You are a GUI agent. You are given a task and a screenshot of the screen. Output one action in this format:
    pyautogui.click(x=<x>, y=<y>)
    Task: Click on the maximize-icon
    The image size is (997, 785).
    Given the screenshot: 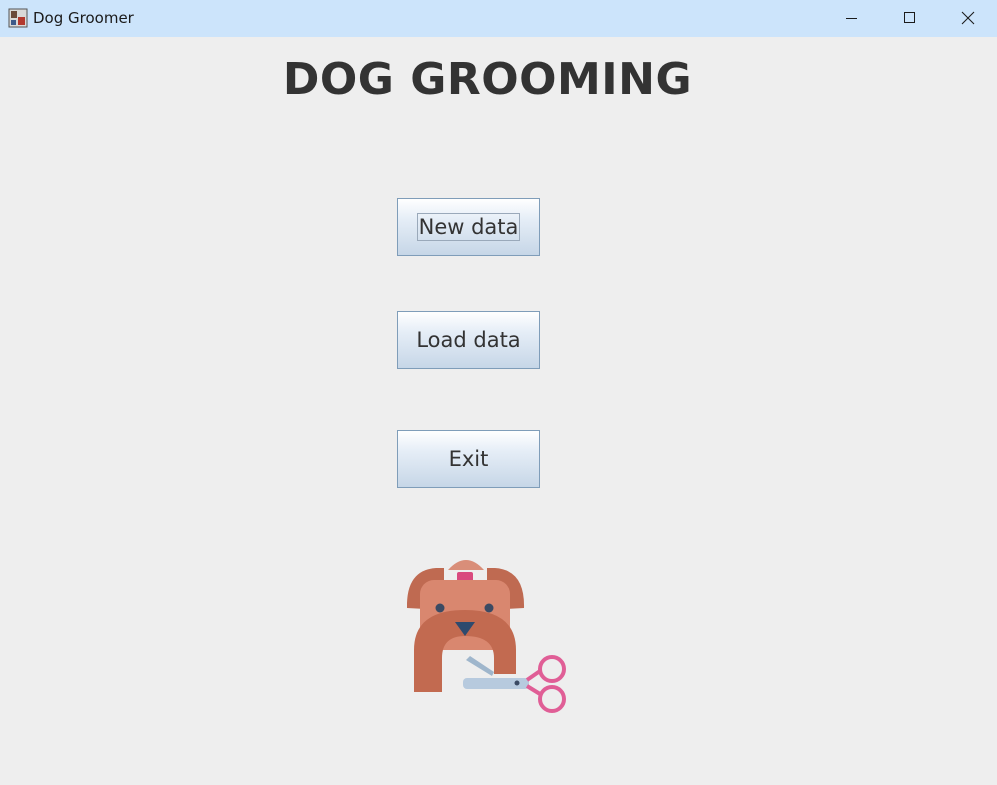 What is the action you would take?
    pyautogui.click(x=909, y=17)
    